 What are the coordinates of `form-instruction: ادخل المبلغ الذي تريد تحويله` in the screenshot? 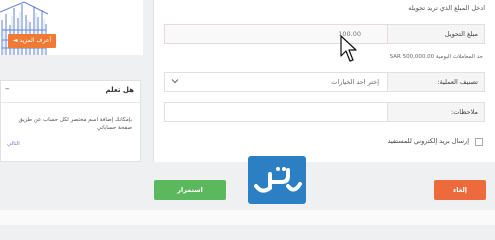 It's located at (446, 8).